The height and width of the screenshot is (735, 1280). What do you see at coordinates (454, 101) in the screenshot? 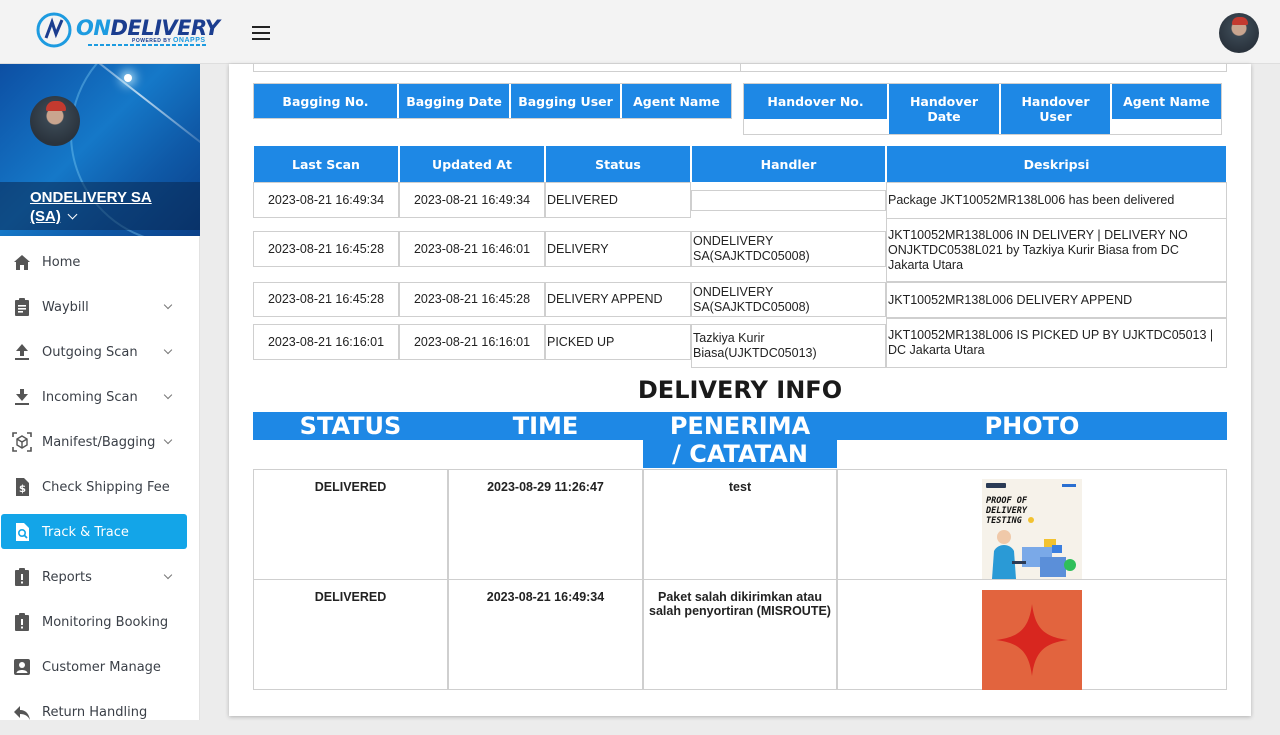
I see `bagging-header-date: Bagging Date` at bounding box center [454, 101].